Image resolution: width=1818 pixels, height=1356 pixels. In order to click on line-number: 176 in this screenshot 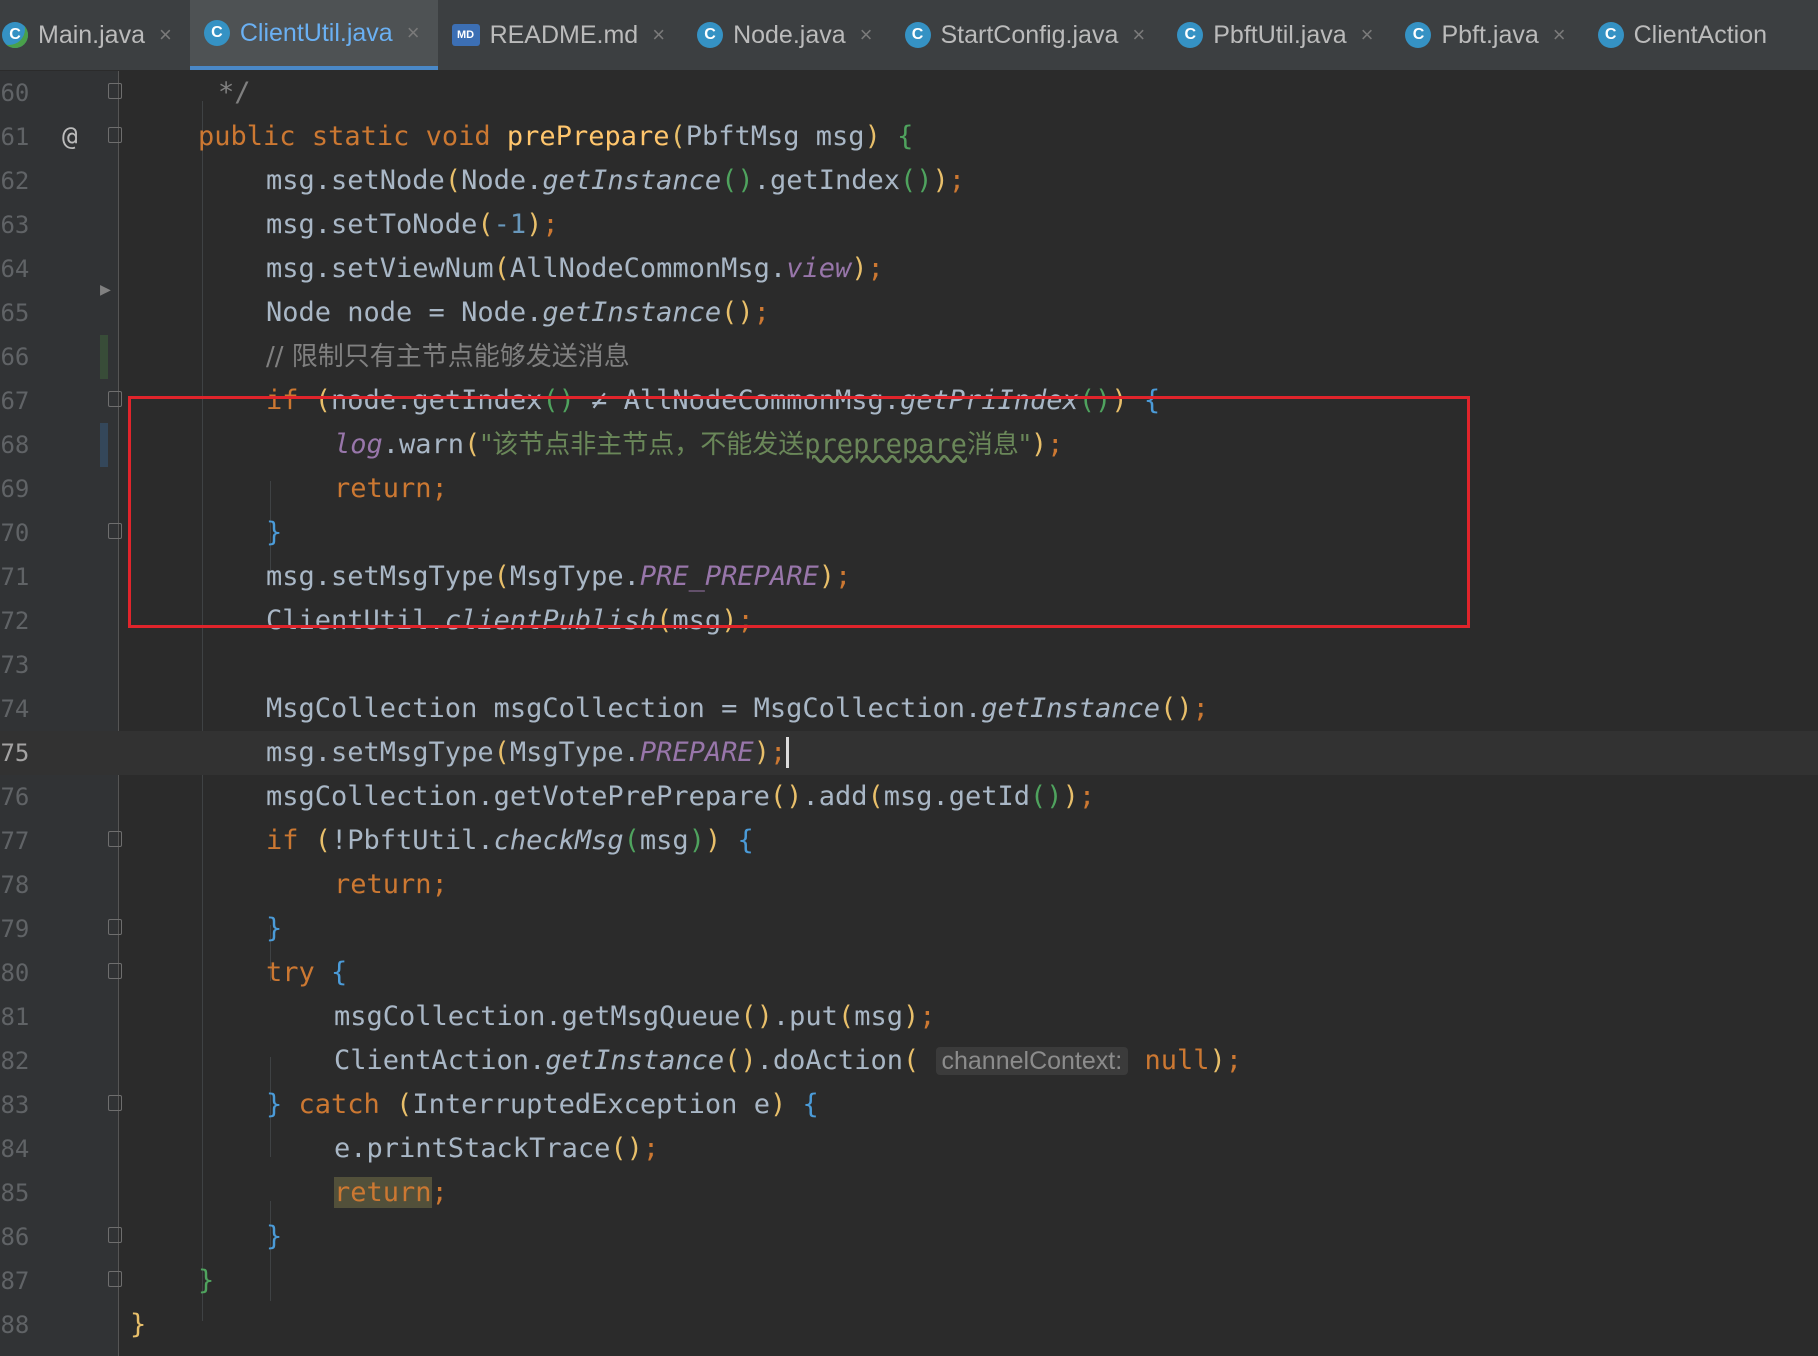, I will do `click(15, 797)`.